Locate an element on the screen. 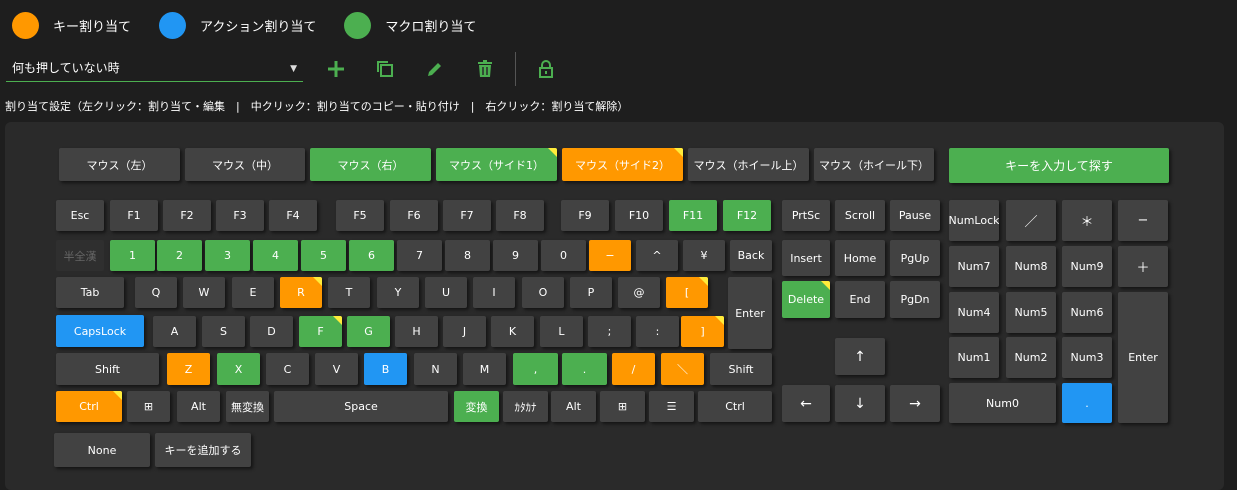 Image resolution: width=1237 pixels, height=490 pixels. key-insert: Insert is located at coordinates (806, 258).